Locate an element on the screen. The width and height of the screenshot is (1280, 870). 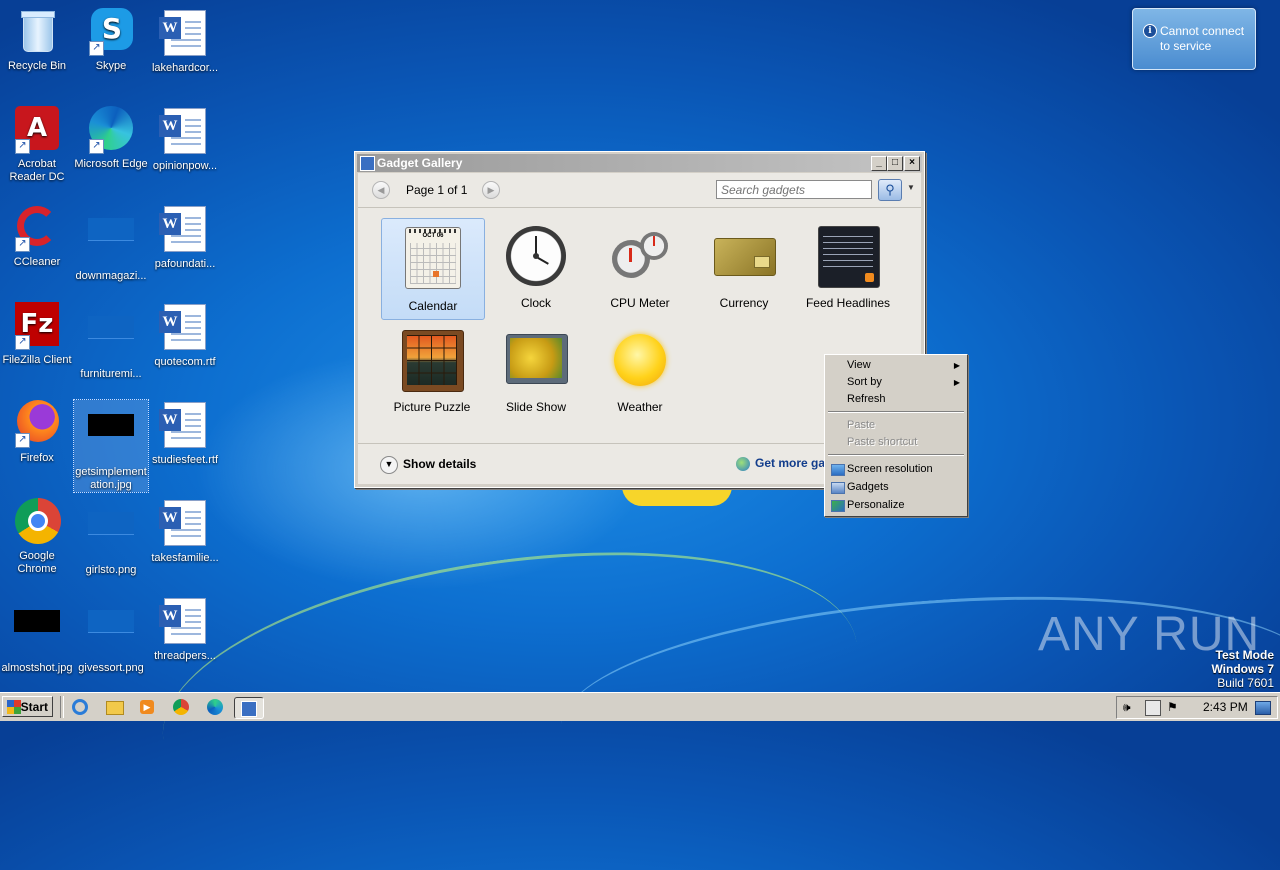
get-more-gadgets-link: Get more ga is located at coordinates (780, 463).